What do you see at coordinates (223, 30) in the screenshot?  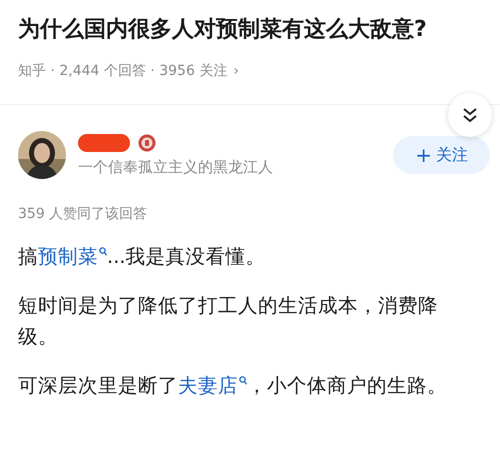 I see `question-title: 为什么国内很多人对预制菜有这么大敌意?` at bounding box center [223, 30].